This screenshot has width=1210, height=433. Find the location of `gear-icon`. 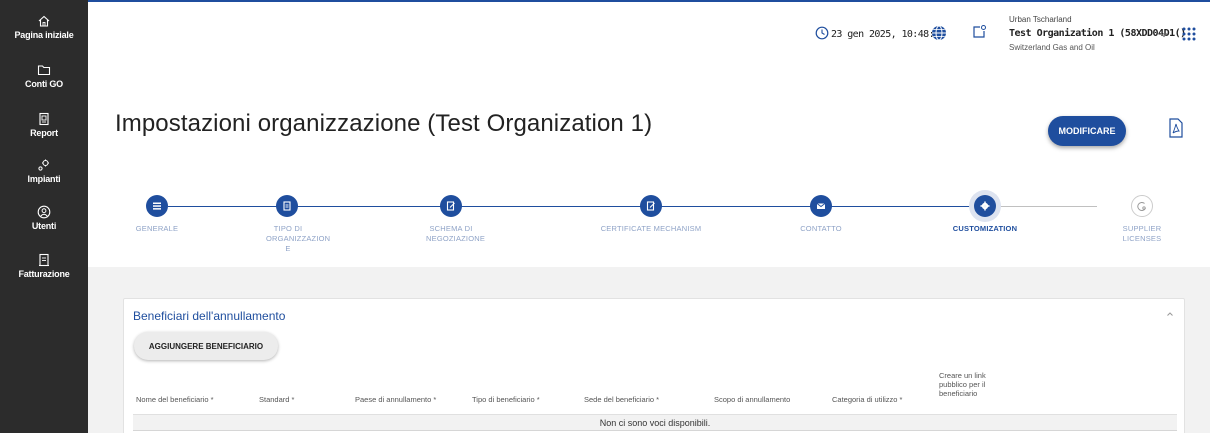

gear-icon is located at coordinates (985, 206).